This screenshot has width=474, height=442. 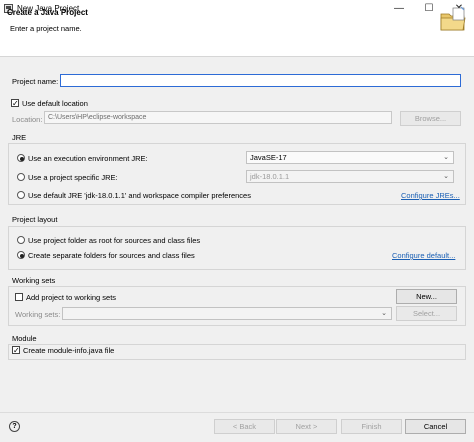 What do you see at coordinates (14, 426) in the screenshot?
I see `help-icon: ?` at bounding box center [14, 426].